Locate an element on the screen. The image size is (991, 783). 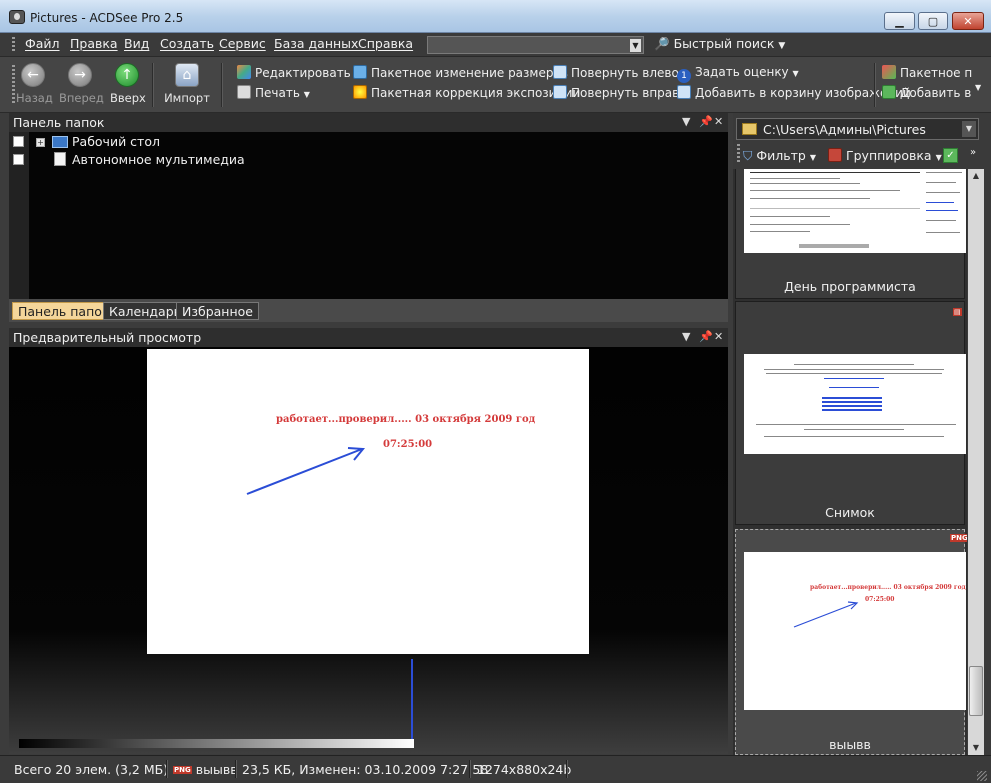
exposure-icon is located at coordinates (360, 92).